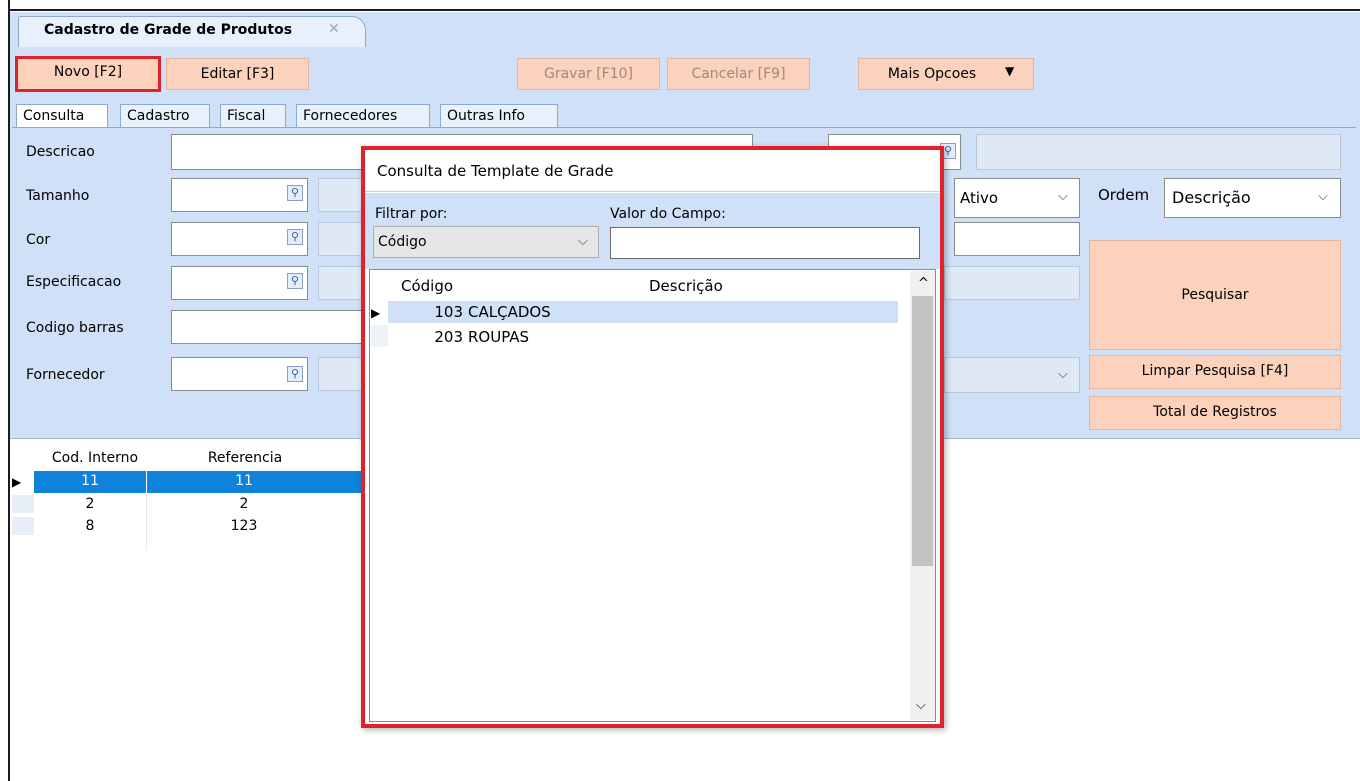 This screenshot has height=781, width=1360. What do you see at coordinates (686, 286) in the screenshot?
I see `column-header-descricao: Descrição` at bounding box center [686, 286].